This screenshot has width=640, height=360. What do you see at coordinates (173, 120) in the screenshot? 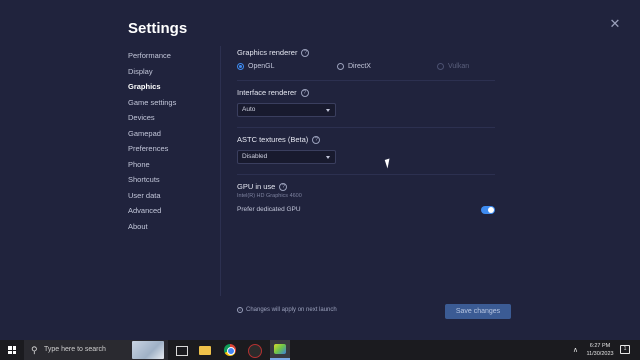
I see `nav-item-devices: Devices` at bounding box center [173, 120].